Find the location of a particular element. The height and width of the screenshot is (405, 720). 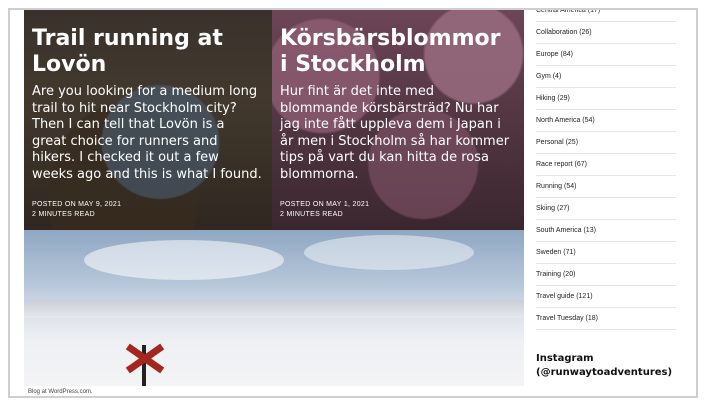

snowy-hills is located at coordinates (274, 309).